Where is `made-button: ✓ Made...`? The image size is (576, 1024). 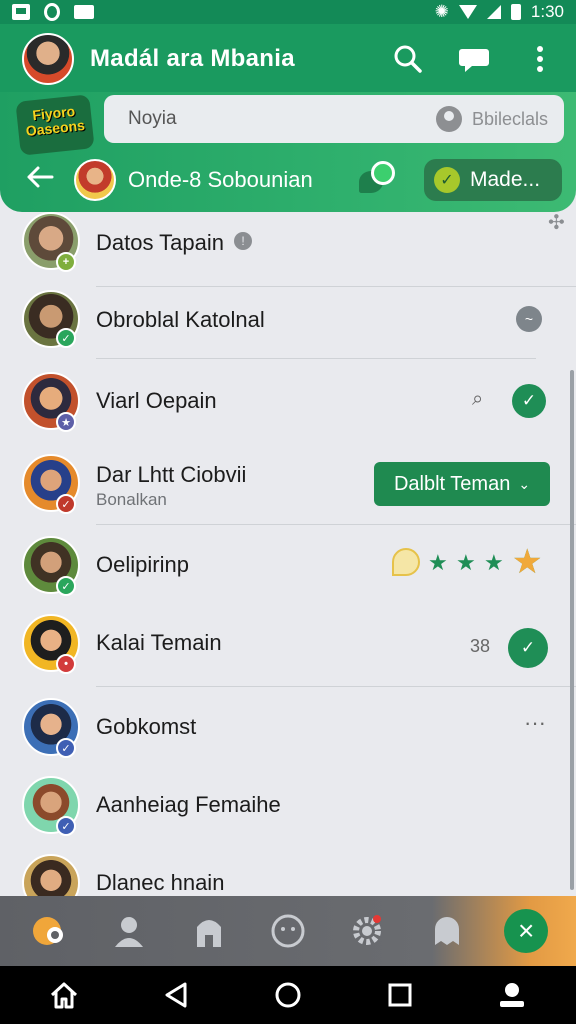
made-button: ✓ Made... is located at coordinates (493, 180).